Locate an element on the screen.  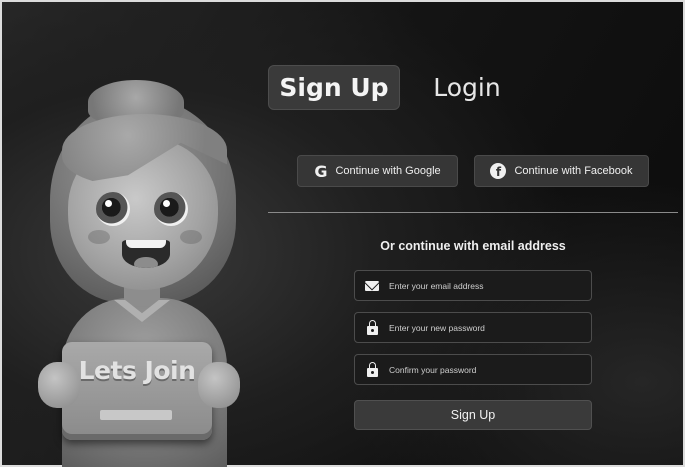
tab-login: Login is located at coordinates (467, 87).